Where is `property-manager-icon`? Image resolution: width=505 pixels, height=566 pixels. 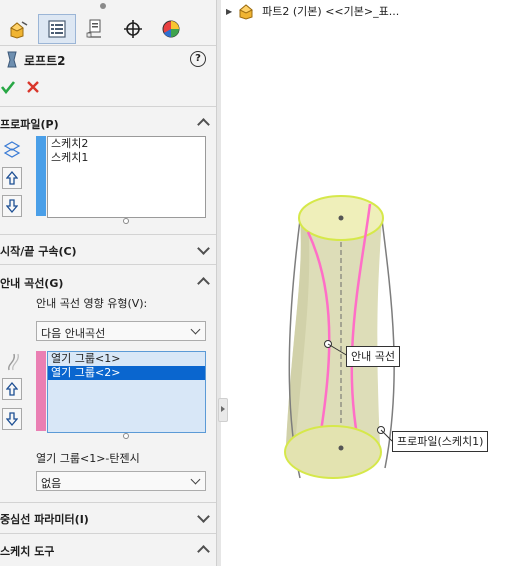
property-manager-icon is located at coordinates (57, 29).